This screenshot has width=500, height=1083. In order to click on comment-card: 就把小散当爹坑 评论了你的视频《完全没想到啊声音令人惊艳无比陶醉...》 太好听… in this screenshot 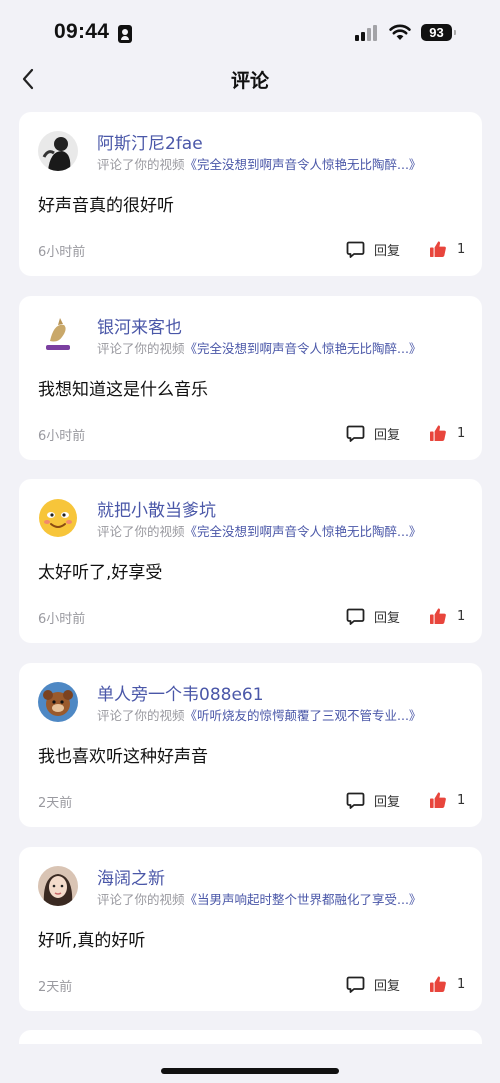, I will do `click(250, 561)`.